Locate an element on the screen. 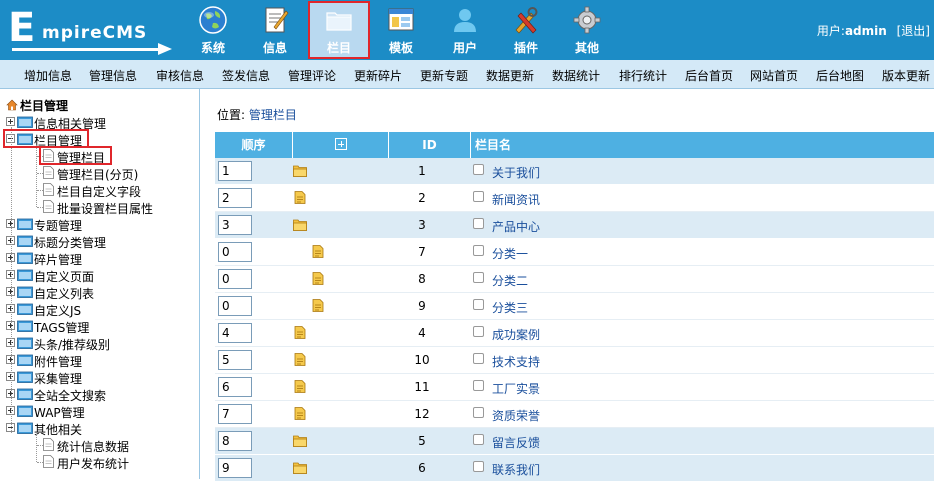  header-id: ID is located at coordinates (430, 145).